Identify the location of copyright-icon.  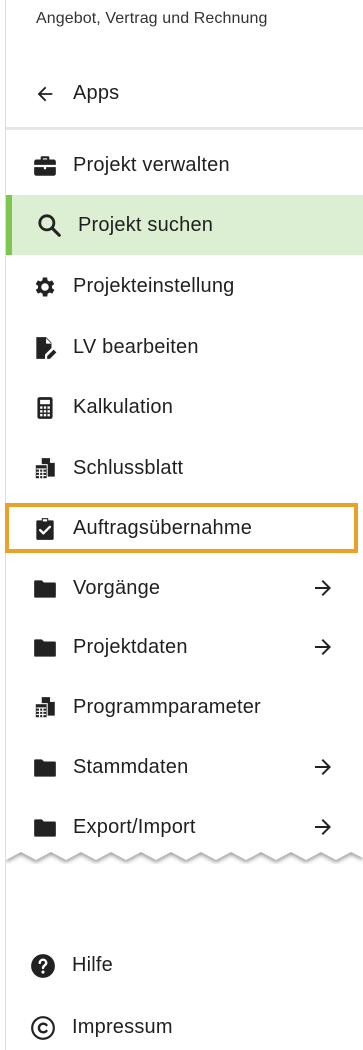
(43, 1028).